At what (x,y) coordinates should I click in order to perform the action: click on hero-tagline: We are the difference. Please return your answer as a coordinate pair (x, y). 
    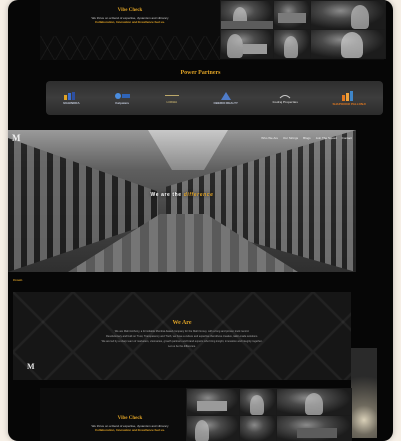
    Looking at the image, I should click on (182, 195).